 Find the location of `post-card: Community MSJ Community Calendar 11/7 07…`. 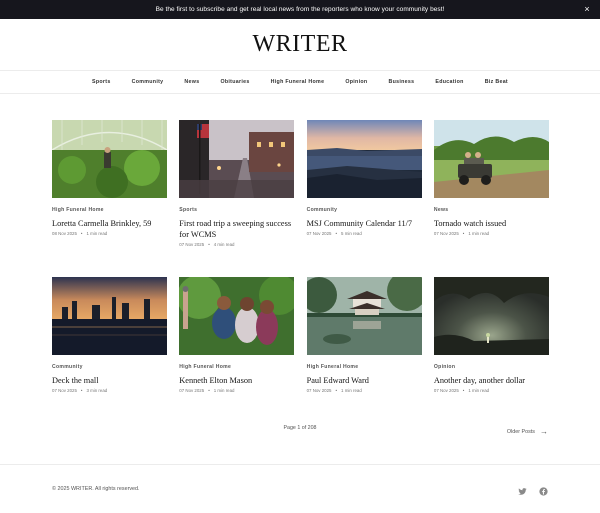

post-card: Community MSJ Community Calendar 11/7 07… is located at coordinates (364, 198).